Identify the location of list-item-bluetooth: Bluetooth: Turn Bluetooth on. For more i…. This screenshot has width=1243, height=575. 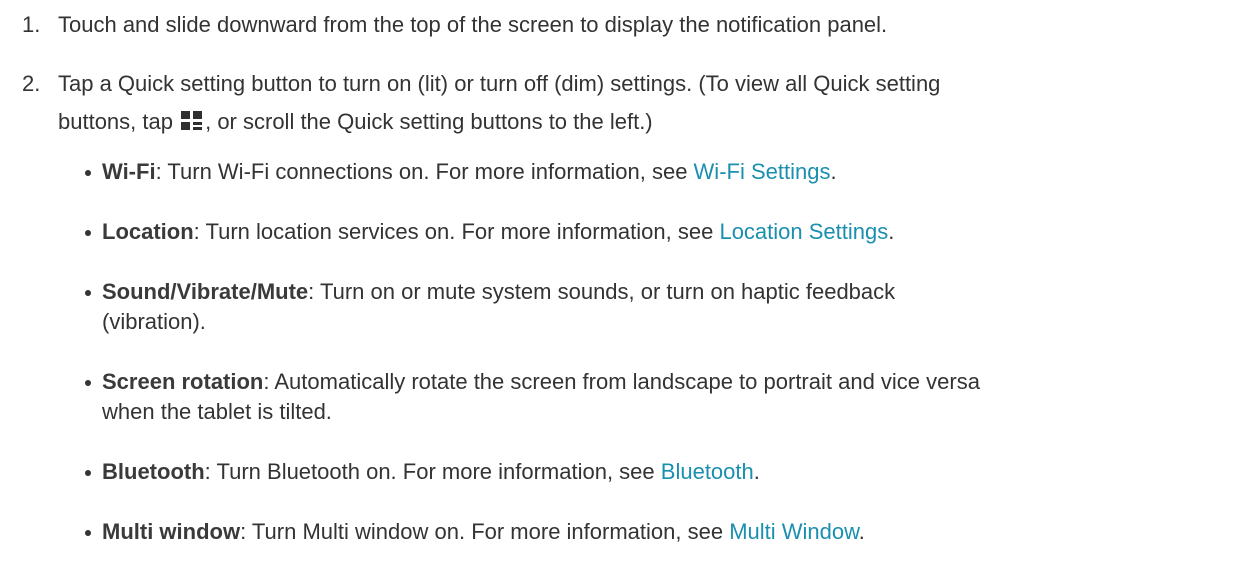
(657, 472).